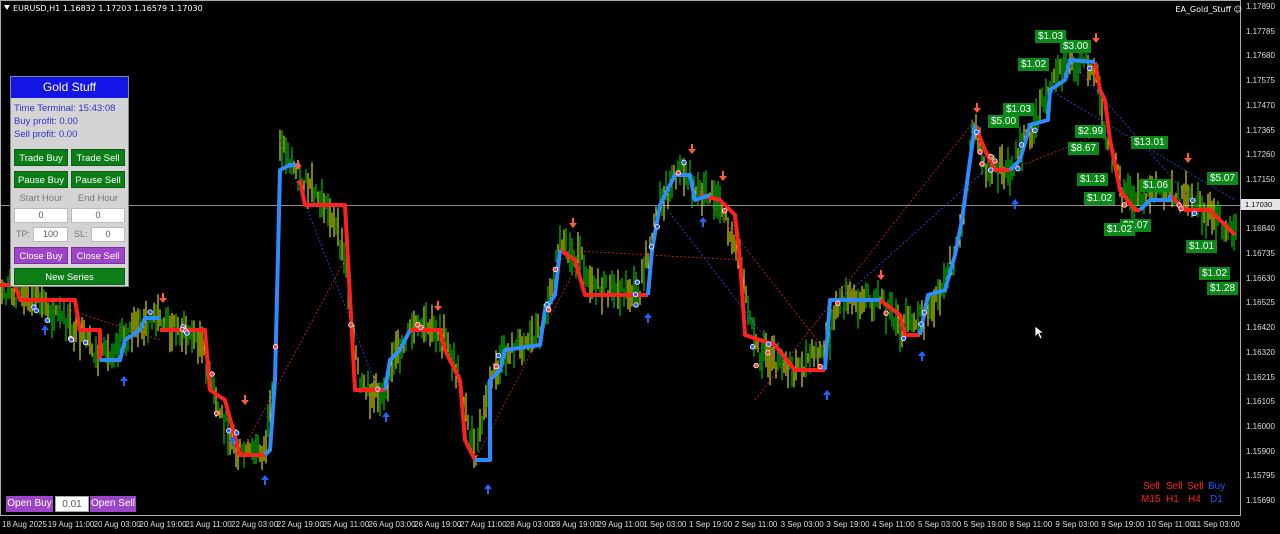 The height and width of the screenshot is (534, 1280). I want to click on price-tick-label: 1.15690, so click(1260, 500).